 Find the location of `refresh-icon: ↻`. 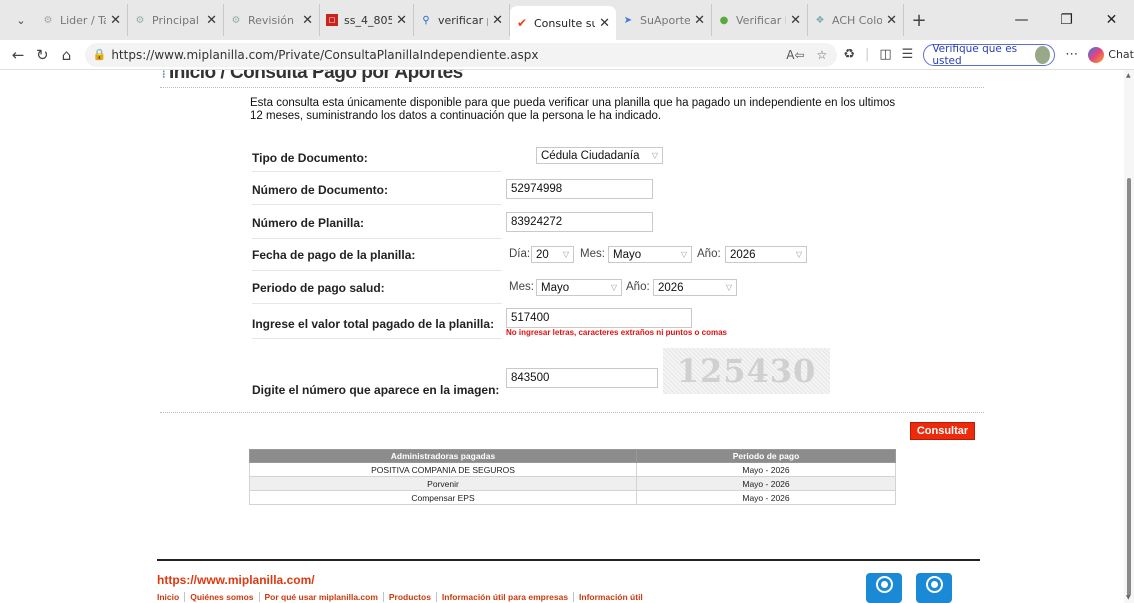

refresh-icon: ↻ is located at coordinates (42, 55).